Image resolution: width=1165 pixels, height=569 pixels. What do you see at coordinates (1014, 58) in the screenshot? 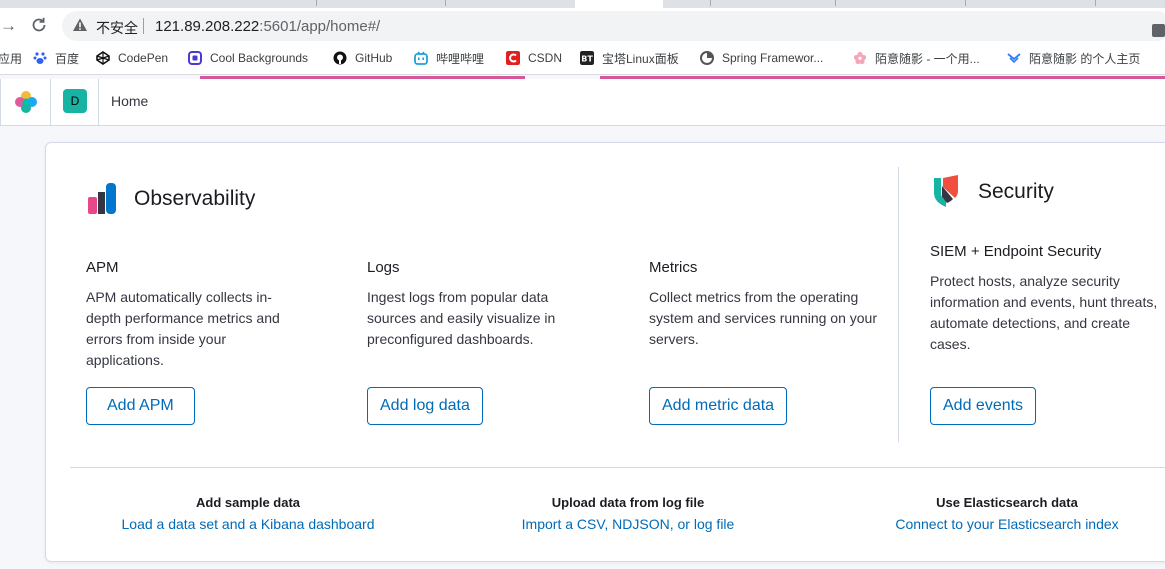
I see `chevron-icon` at bounding box center [1014, 58].